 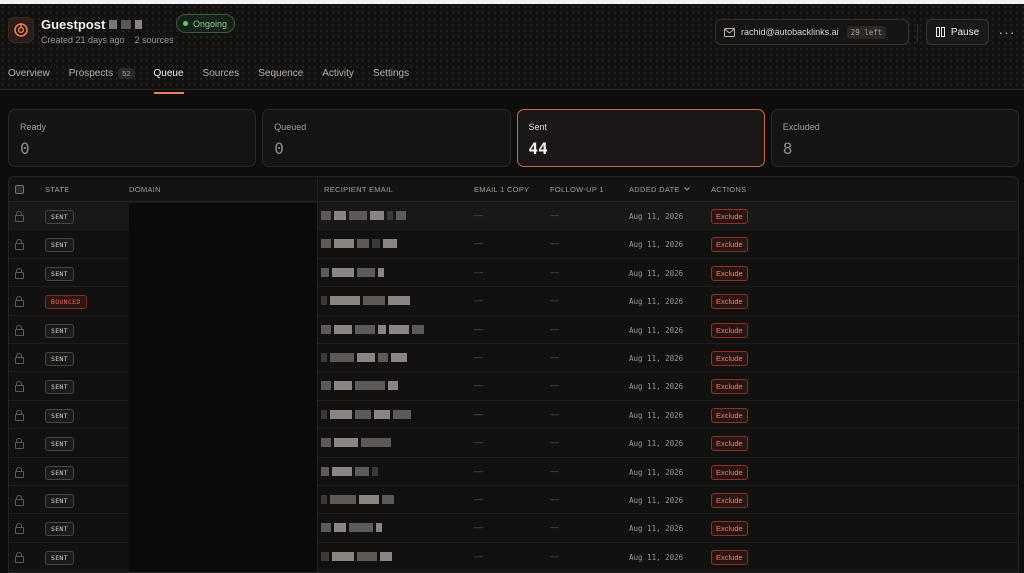 What do you see at coordinates (221, 81) in the screenshot?
I see `tab-sources: Sources` at bounding box center [221, 81].